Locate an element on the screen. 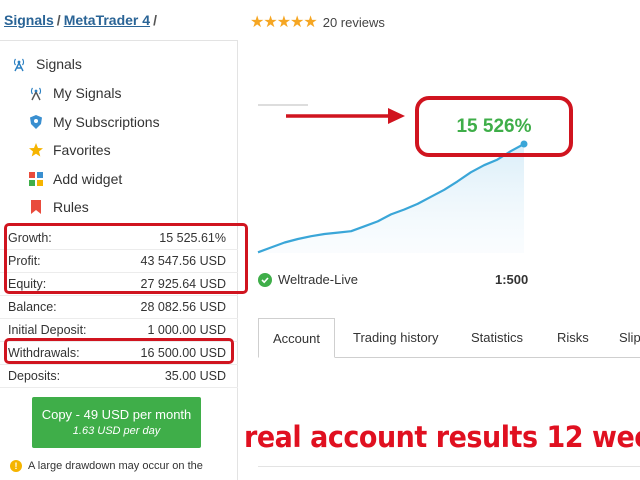 The height and width of the screenshot is (480, 640). tab-trading-history: Trading history is located at coordinates (396, 338).